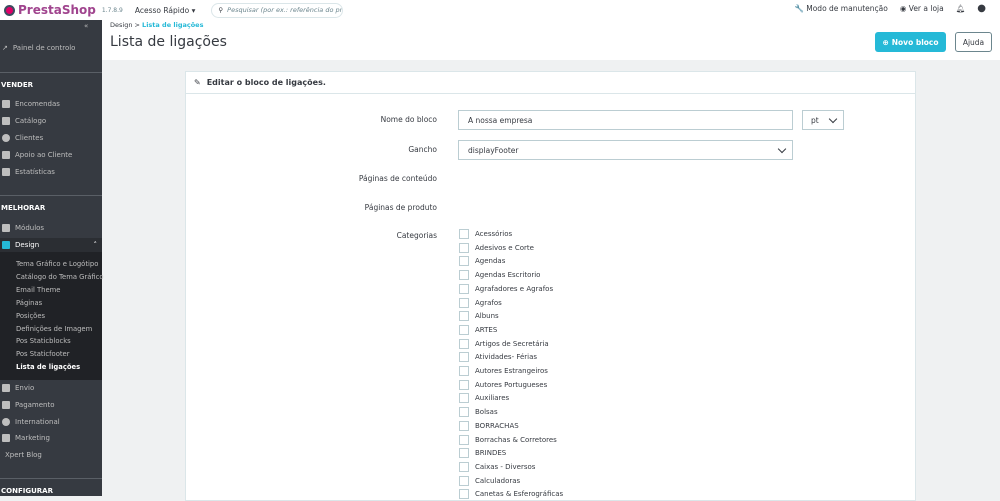  What do you see at coordinates (38, 290) in the screenshot?
I see `submenu-item: Email Theme` at bounding box center [38, 290].